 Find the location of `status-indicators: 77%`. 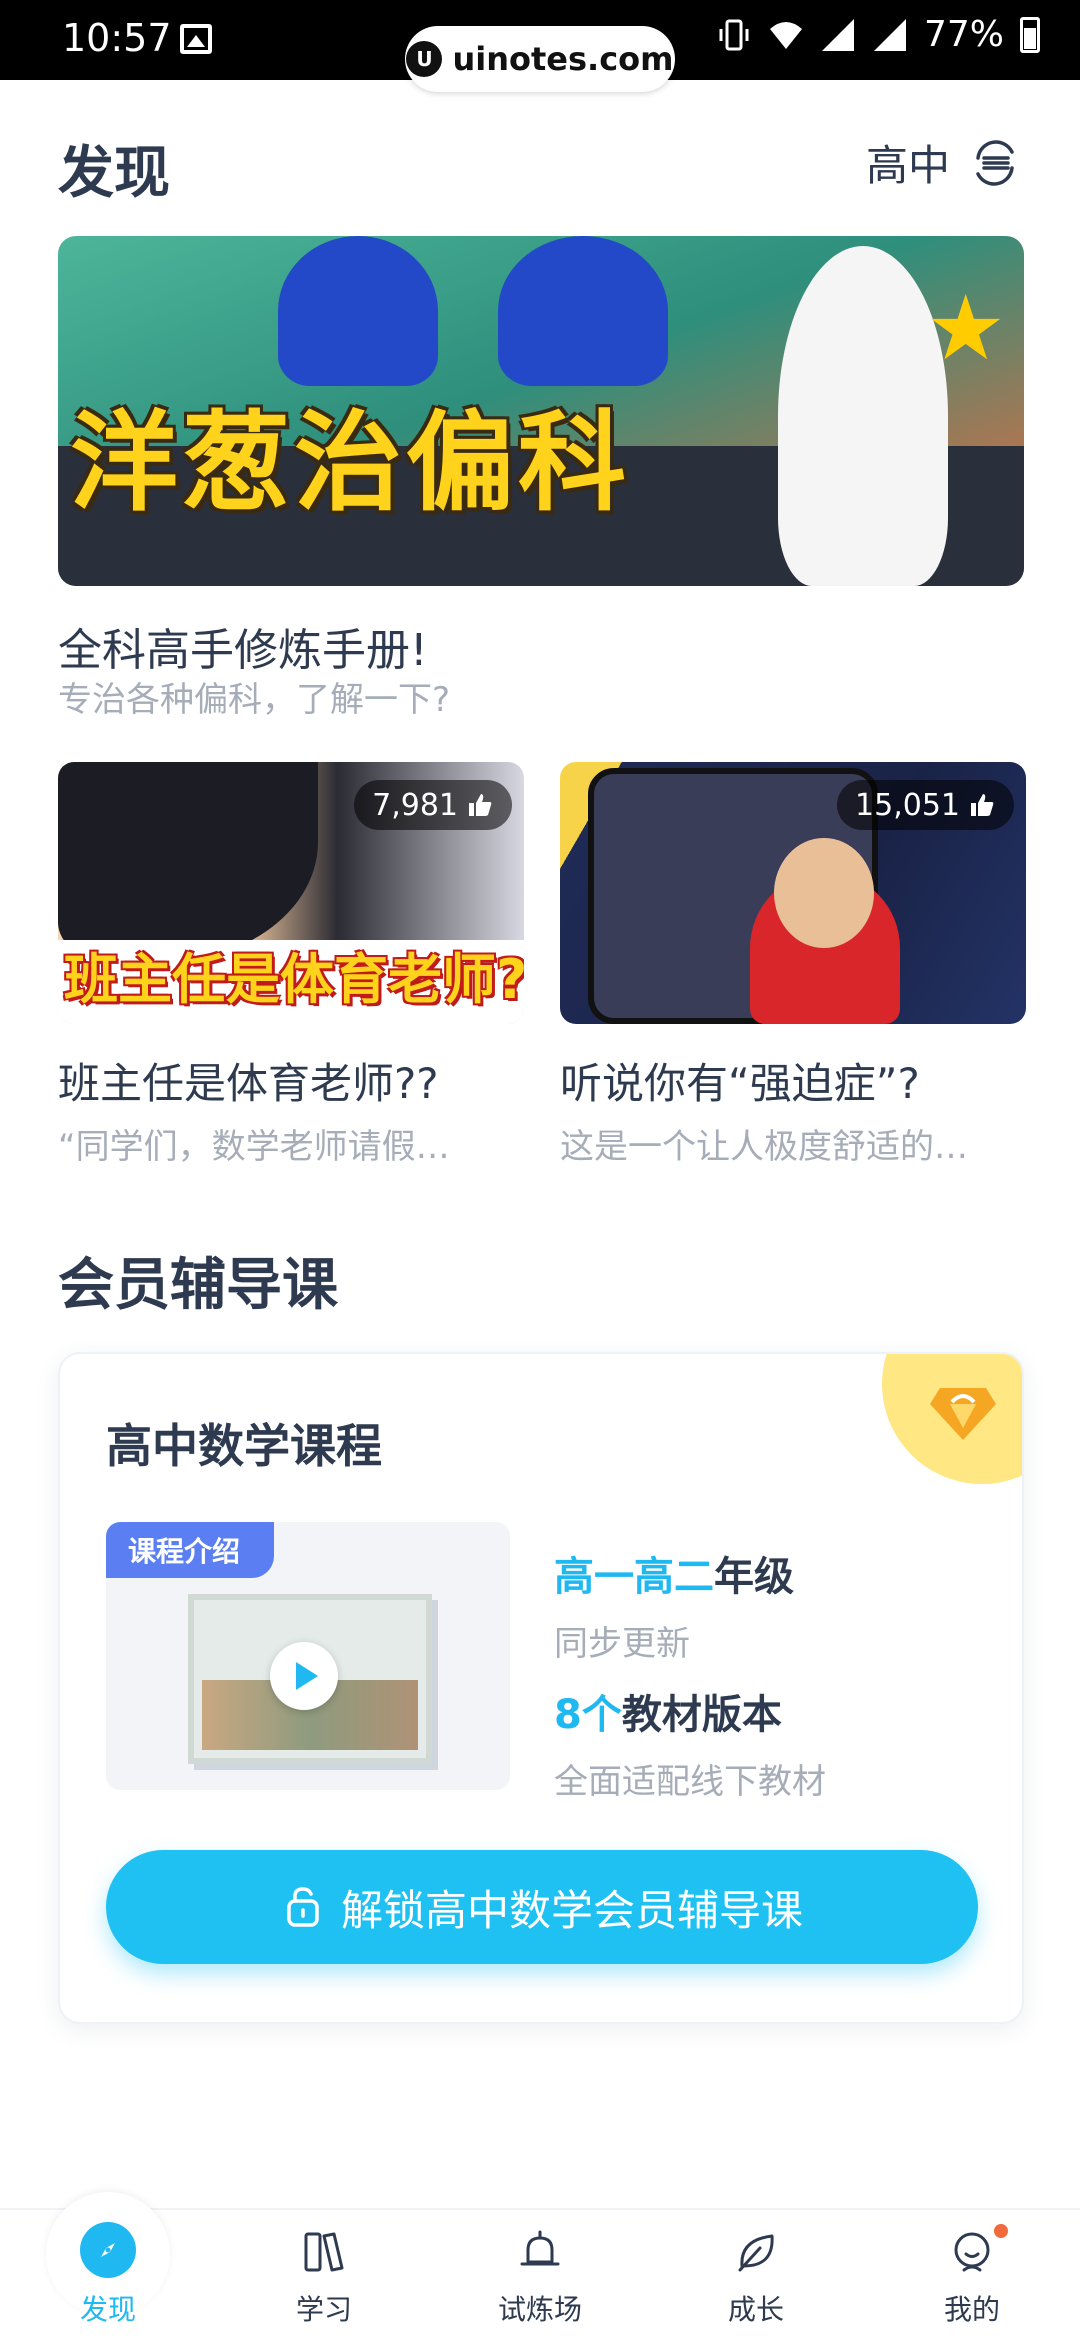

status-indicators: 77% is located at coordinates (878, 34).